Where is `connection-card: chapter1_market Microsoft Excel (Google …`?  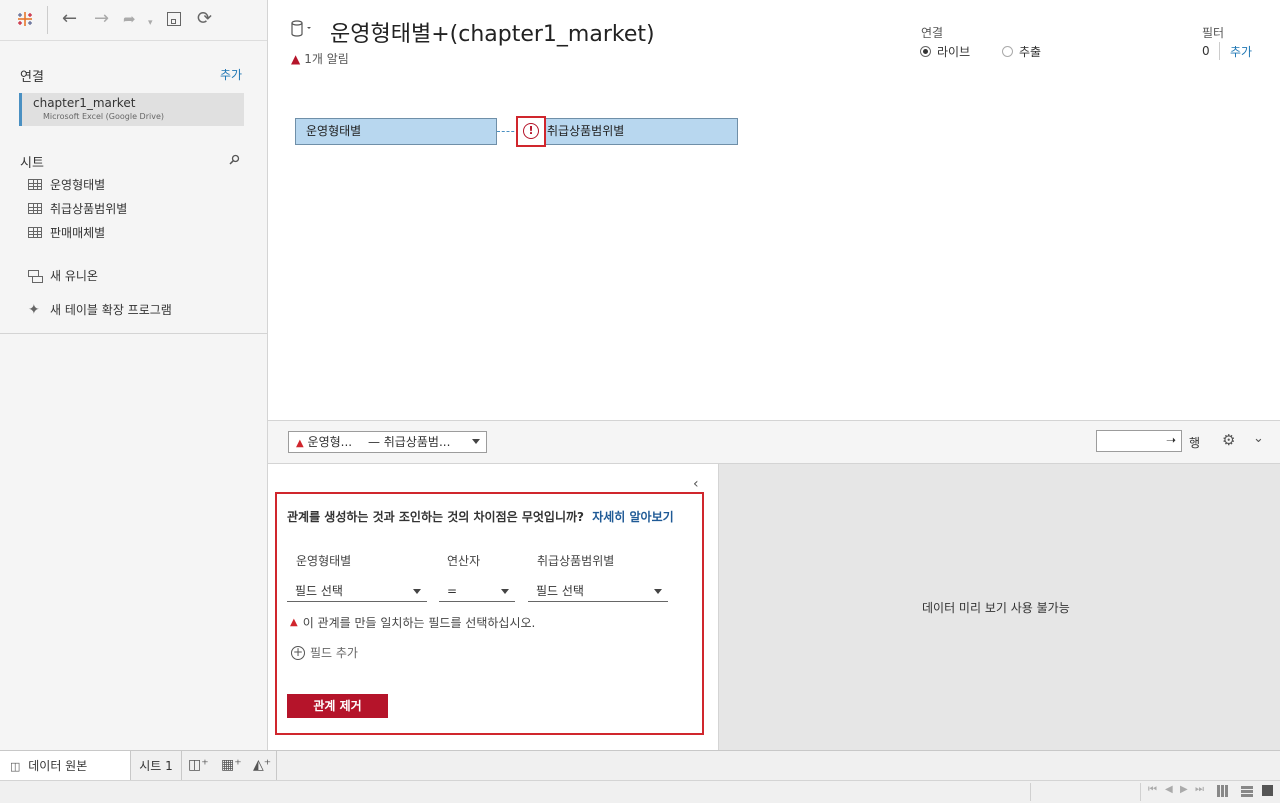
connection-card: chapter1_market Microsoft Excel (Google … is located at coordinates (131, 109).